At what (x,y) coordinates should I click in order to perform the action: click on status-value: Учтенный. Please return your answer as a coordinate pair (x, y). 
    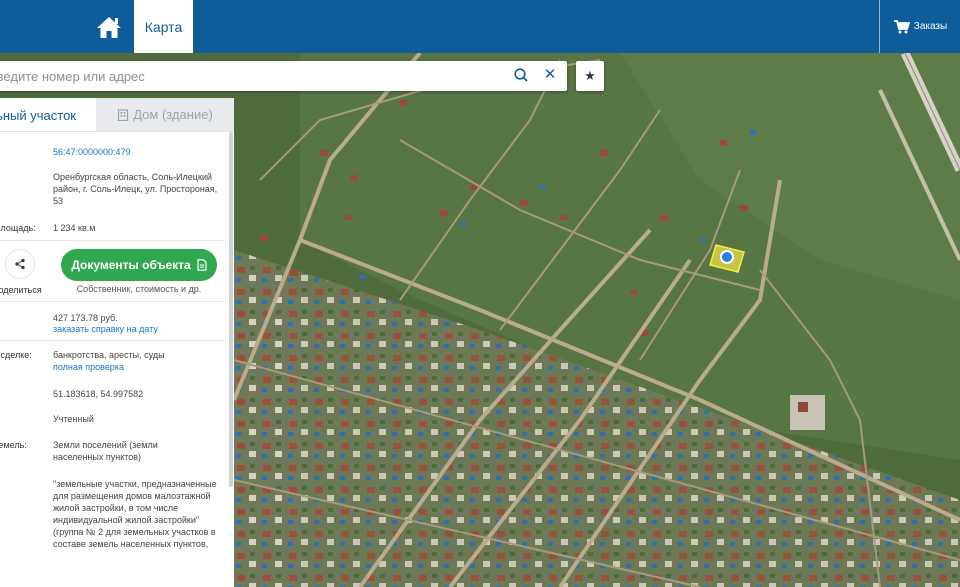
    Looking at the image, I should click on (73, 419).